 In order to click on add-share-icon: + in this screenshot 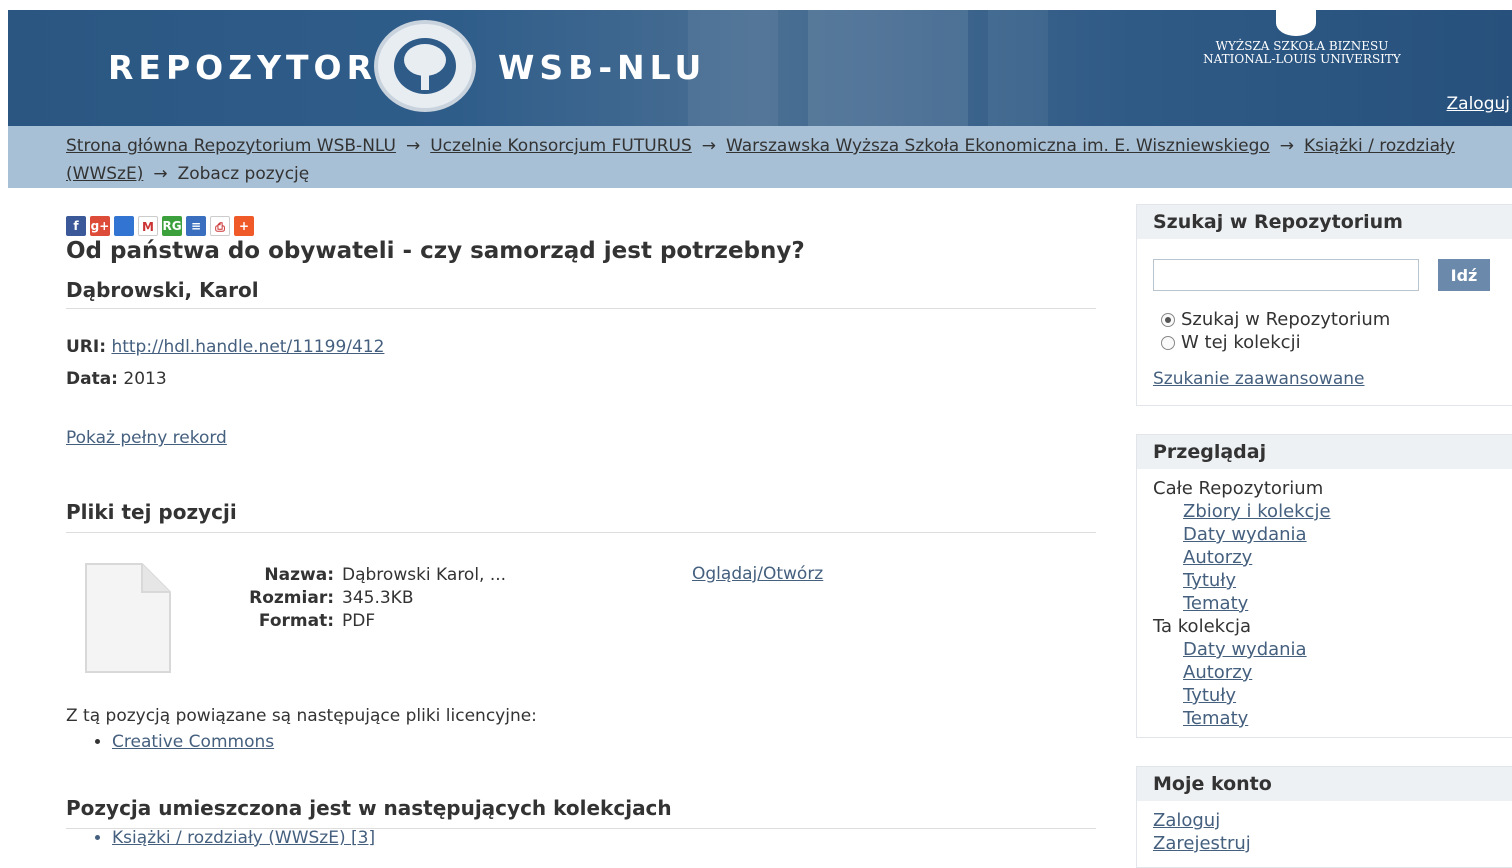, I will do `click(244, 226)`.